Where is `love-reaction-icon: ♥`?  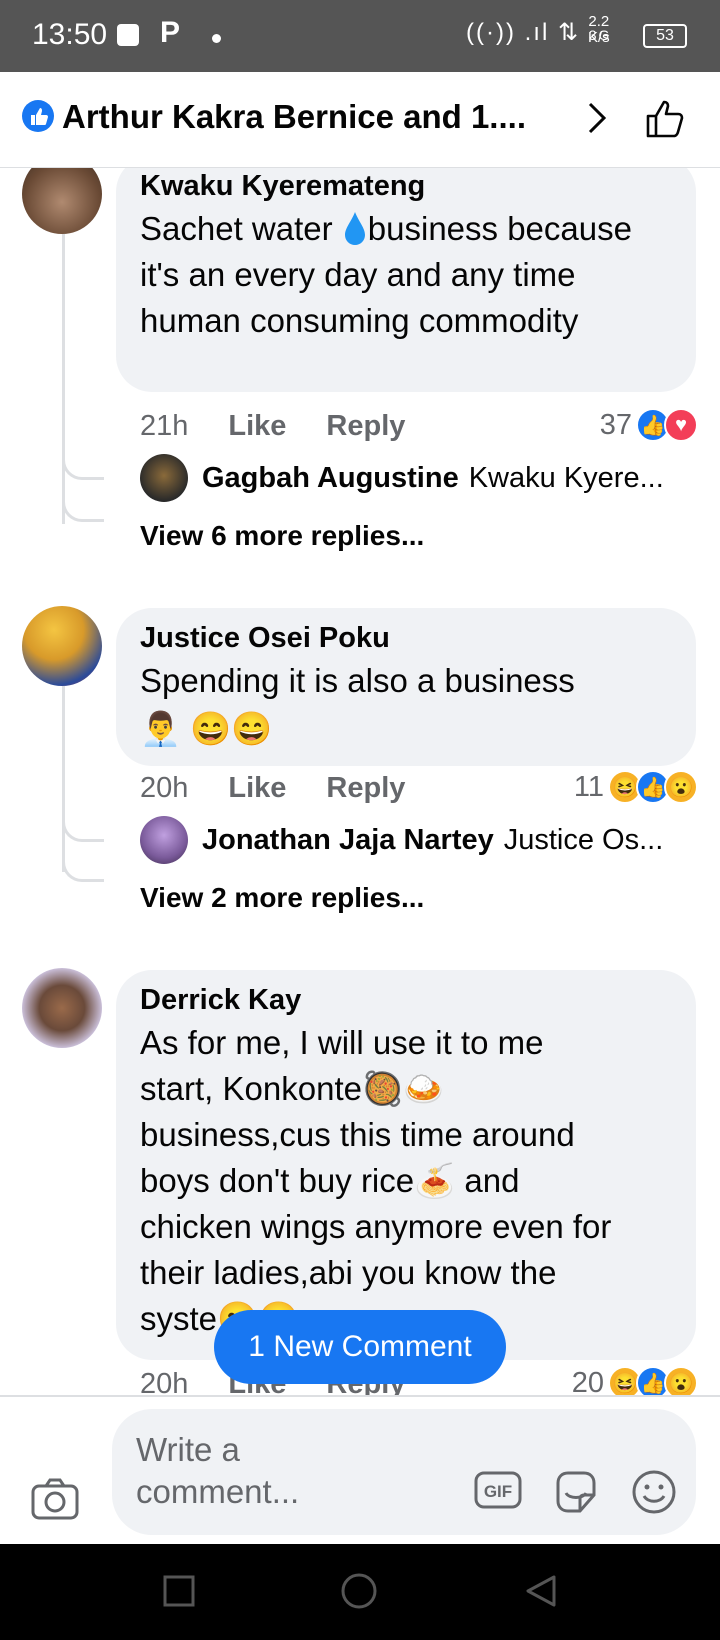 love-reaction-icon: ♥ is located at coordinates (681, 425).